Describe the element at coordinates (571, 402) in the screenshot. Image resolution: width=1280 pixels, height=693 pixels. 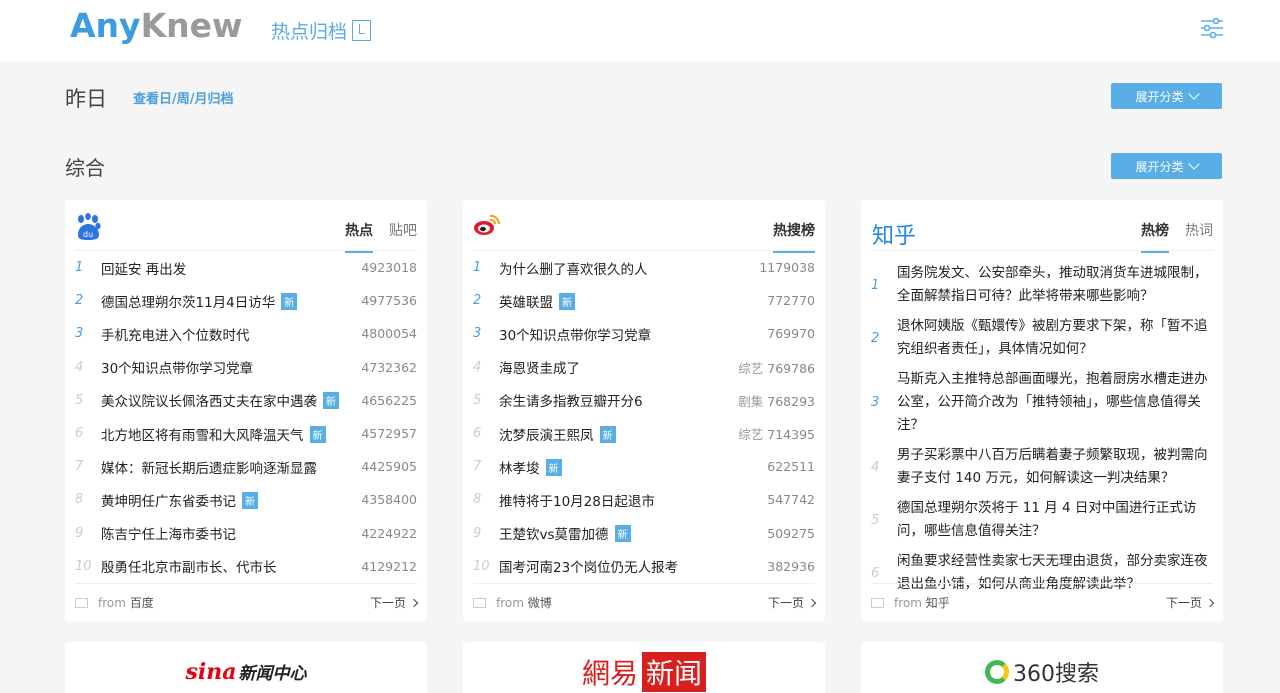
I see `title-text: 余生请多指教豆瓣开分6` at that location.